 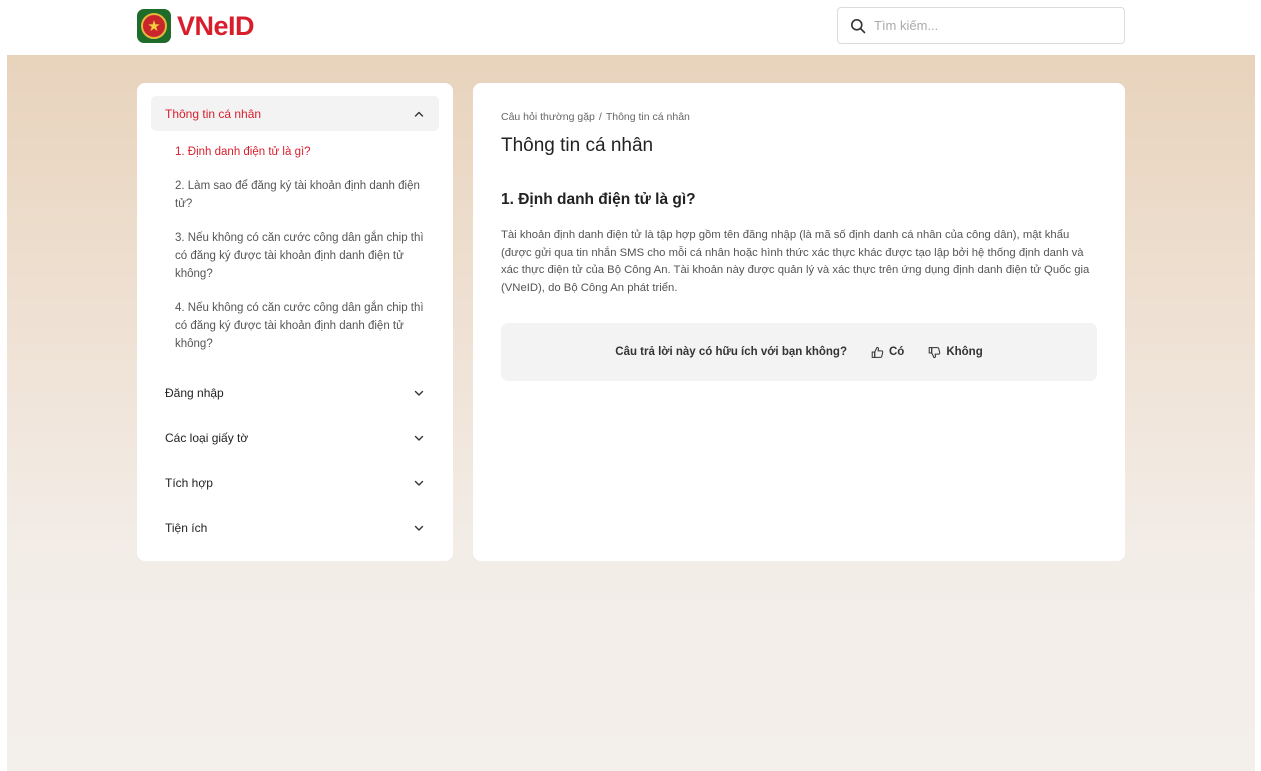 I want to click on section-title: Tích hợp, so click(x=189, y=482).